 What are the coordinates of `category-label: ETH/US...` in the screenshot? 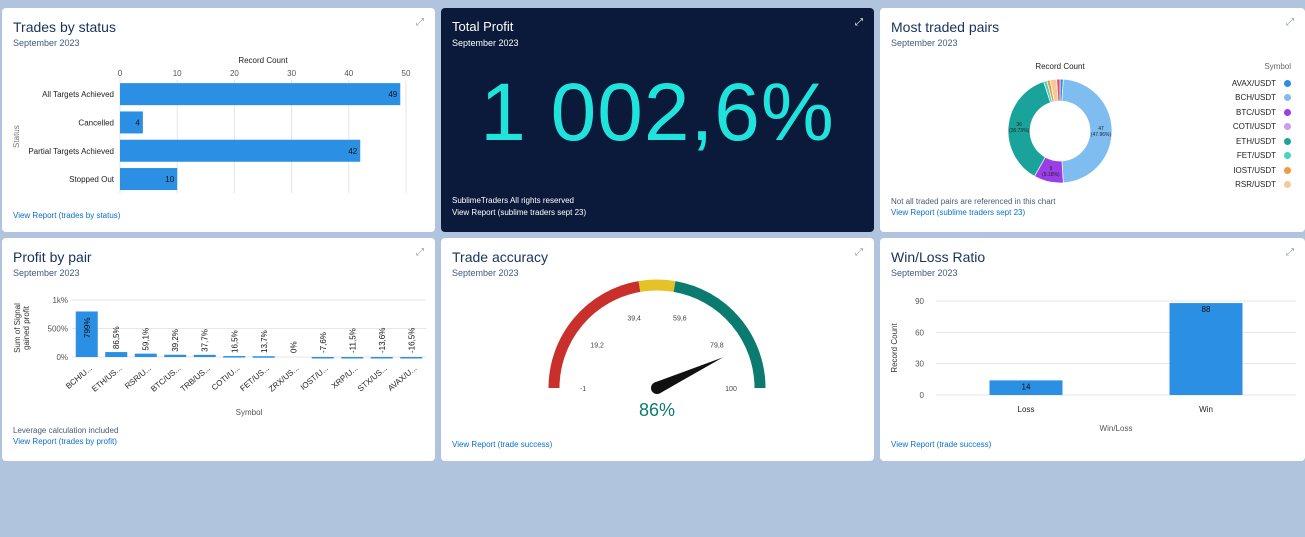 It's located at (106, 379).